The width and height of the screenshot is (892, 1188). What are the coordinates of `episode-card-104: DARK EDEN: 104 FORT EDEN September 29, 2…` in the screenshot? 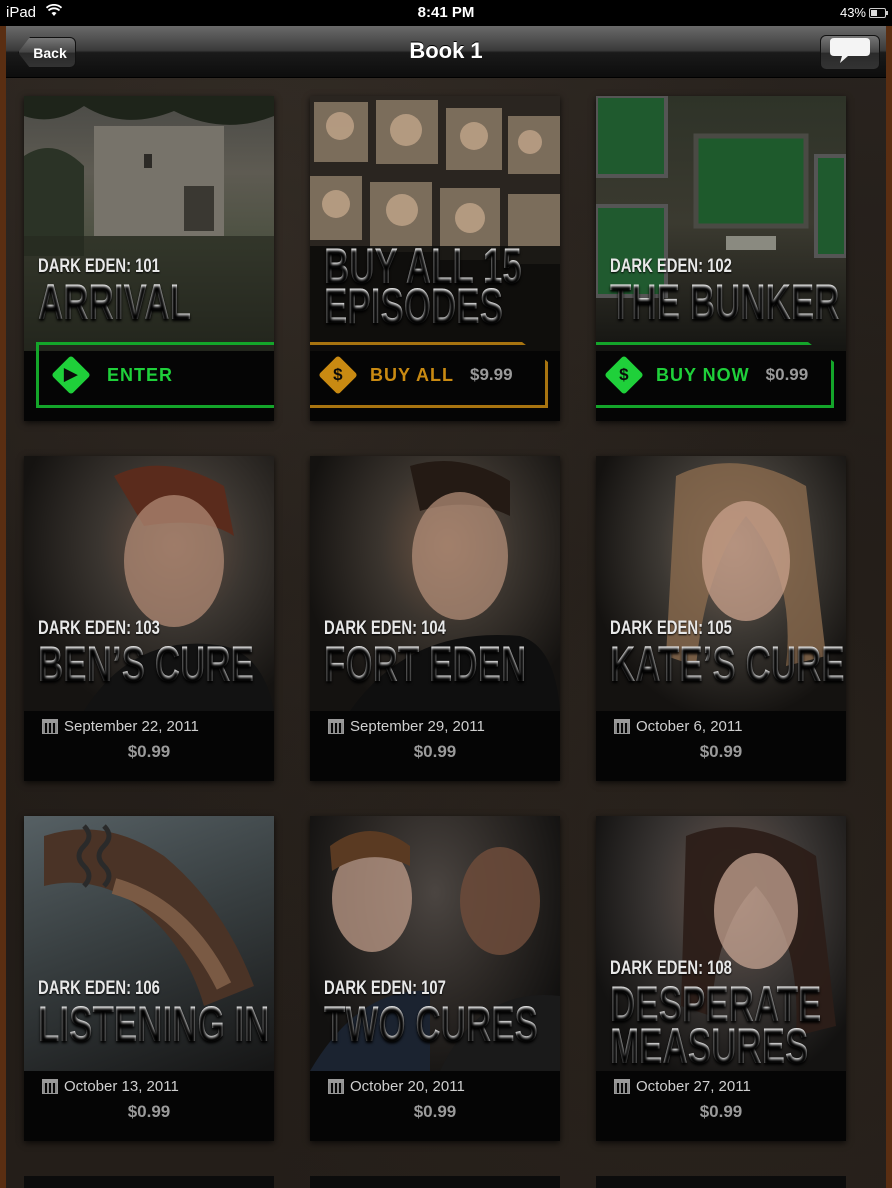 It's located at (435, 618).